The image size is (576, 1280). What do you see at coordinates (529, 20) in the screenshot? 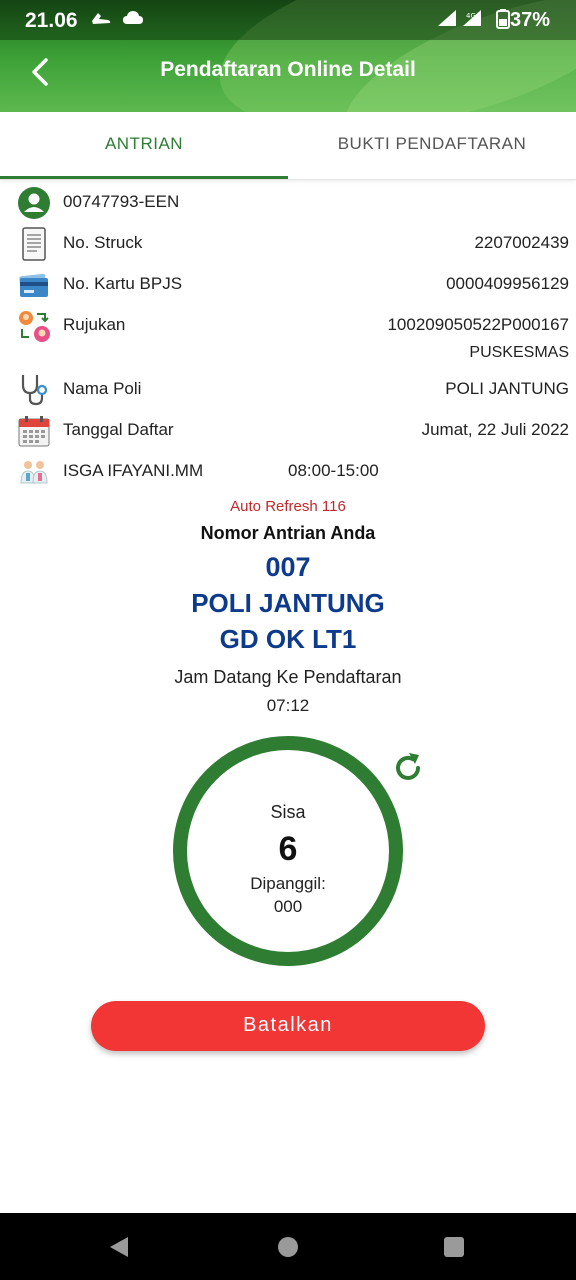
I see `battery-percent: 37%` at bounding box center [529, 20].